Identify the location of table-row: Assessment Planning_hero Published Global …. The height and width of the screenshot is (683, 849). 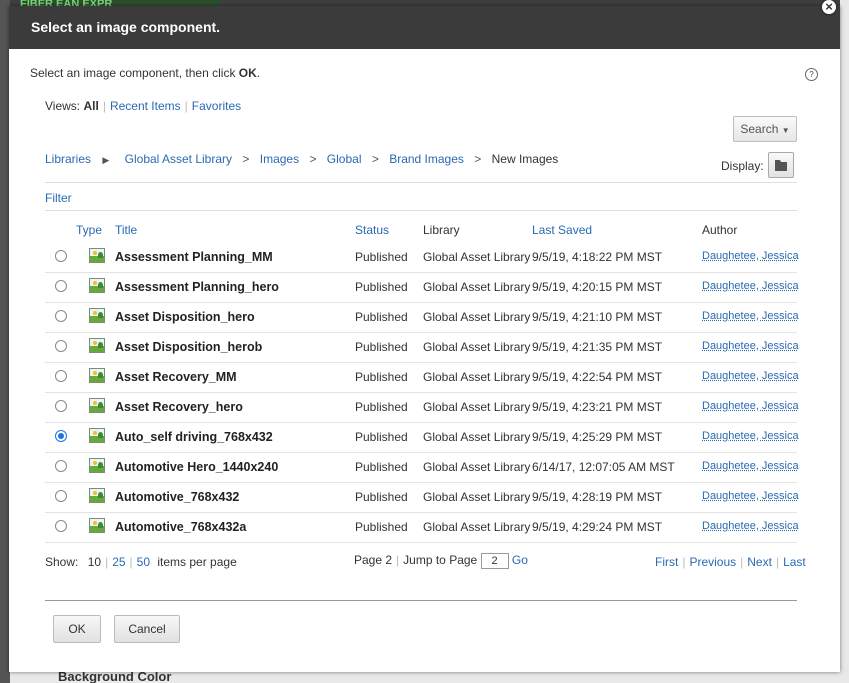
(422, 287).